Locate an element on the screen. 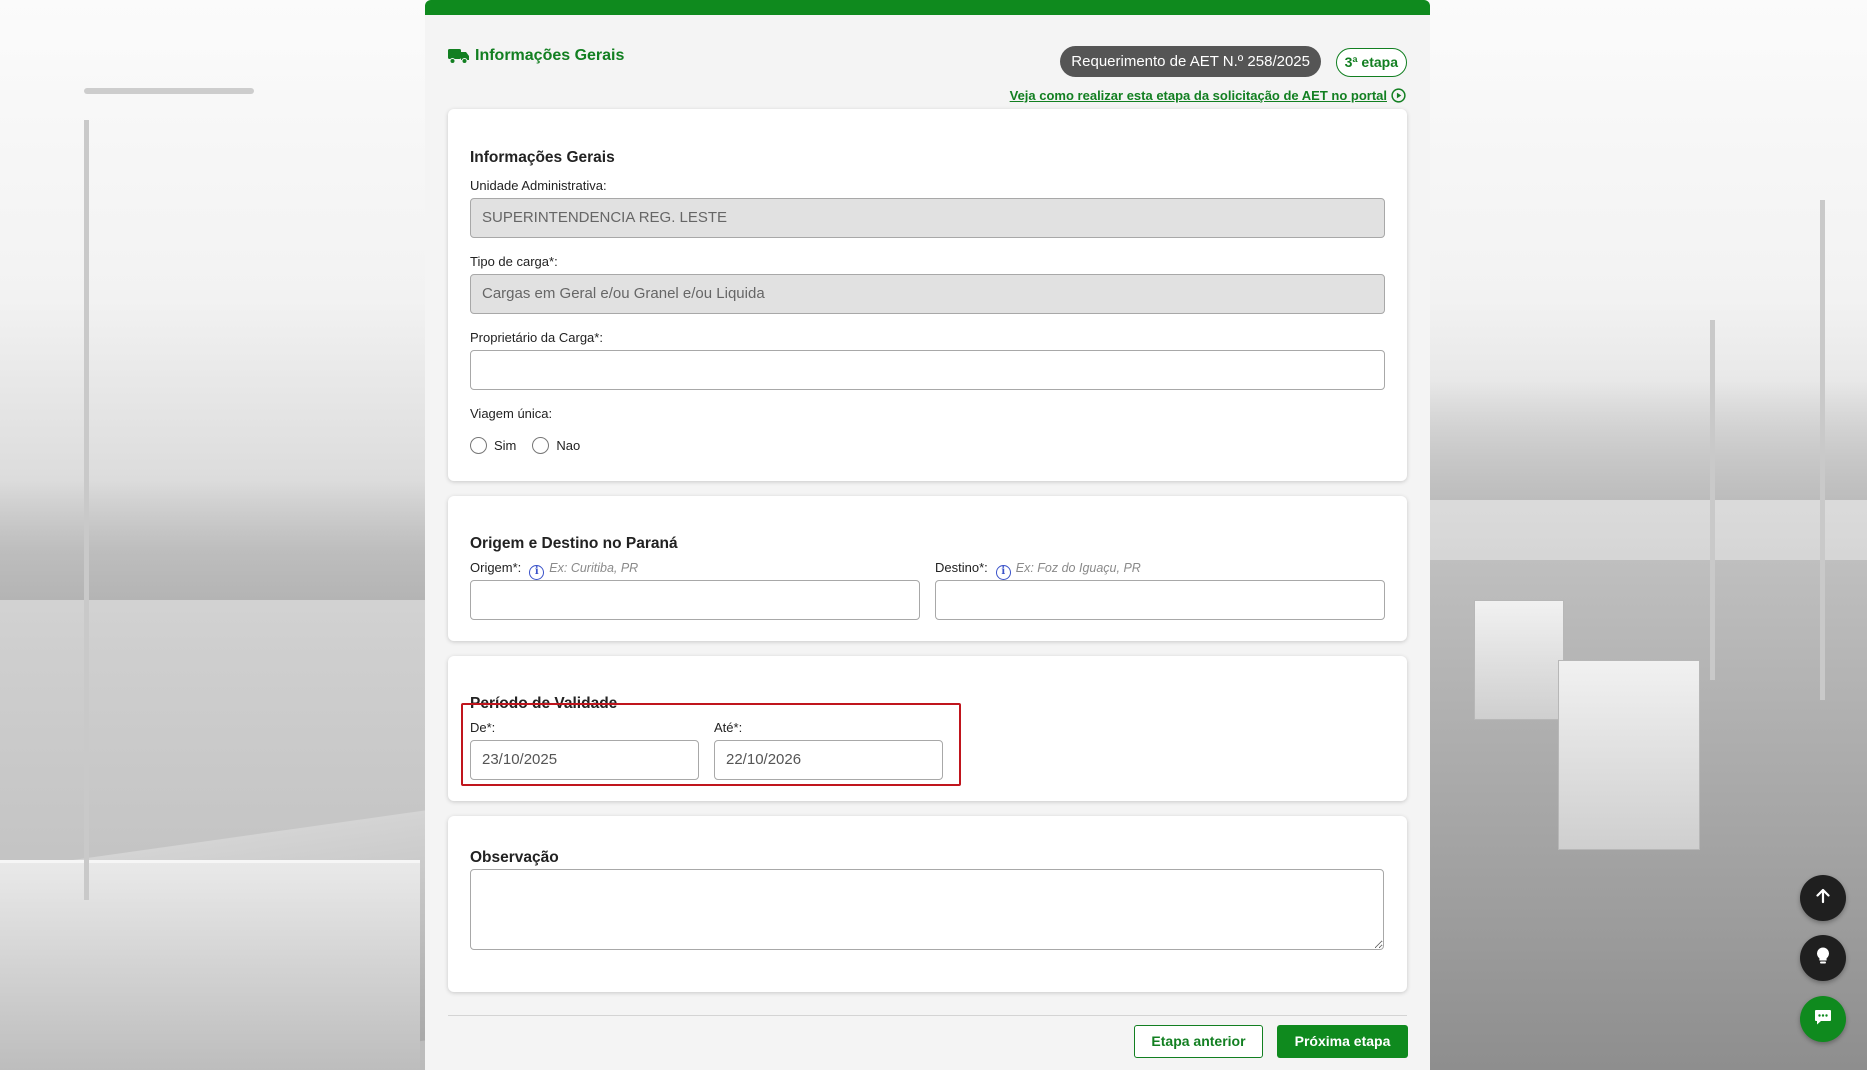 Image resolution: width=1867 pixels, height=1070 pixels. chat-icon is located at coordinates (1823, 1019).